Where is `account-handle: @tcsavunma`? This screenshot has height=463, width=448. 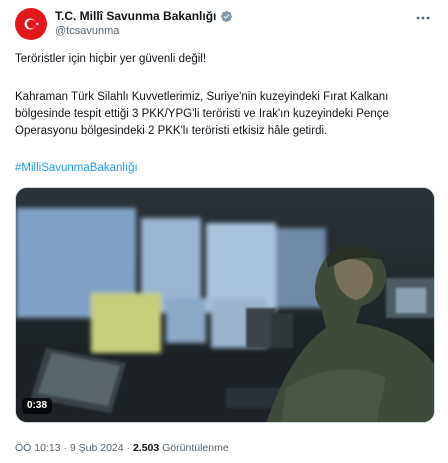 account-handle: @tcsavunma is located at coordinates (144, 31).